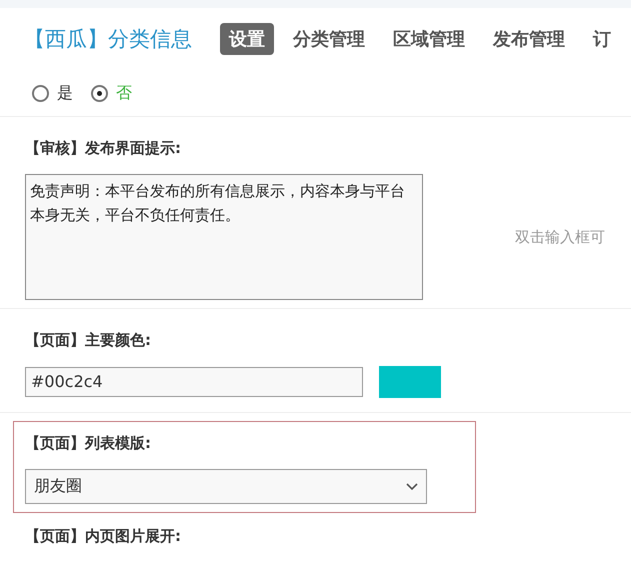 The image size is (631, 572). I want to click on color-swatch, so click(410, 382).